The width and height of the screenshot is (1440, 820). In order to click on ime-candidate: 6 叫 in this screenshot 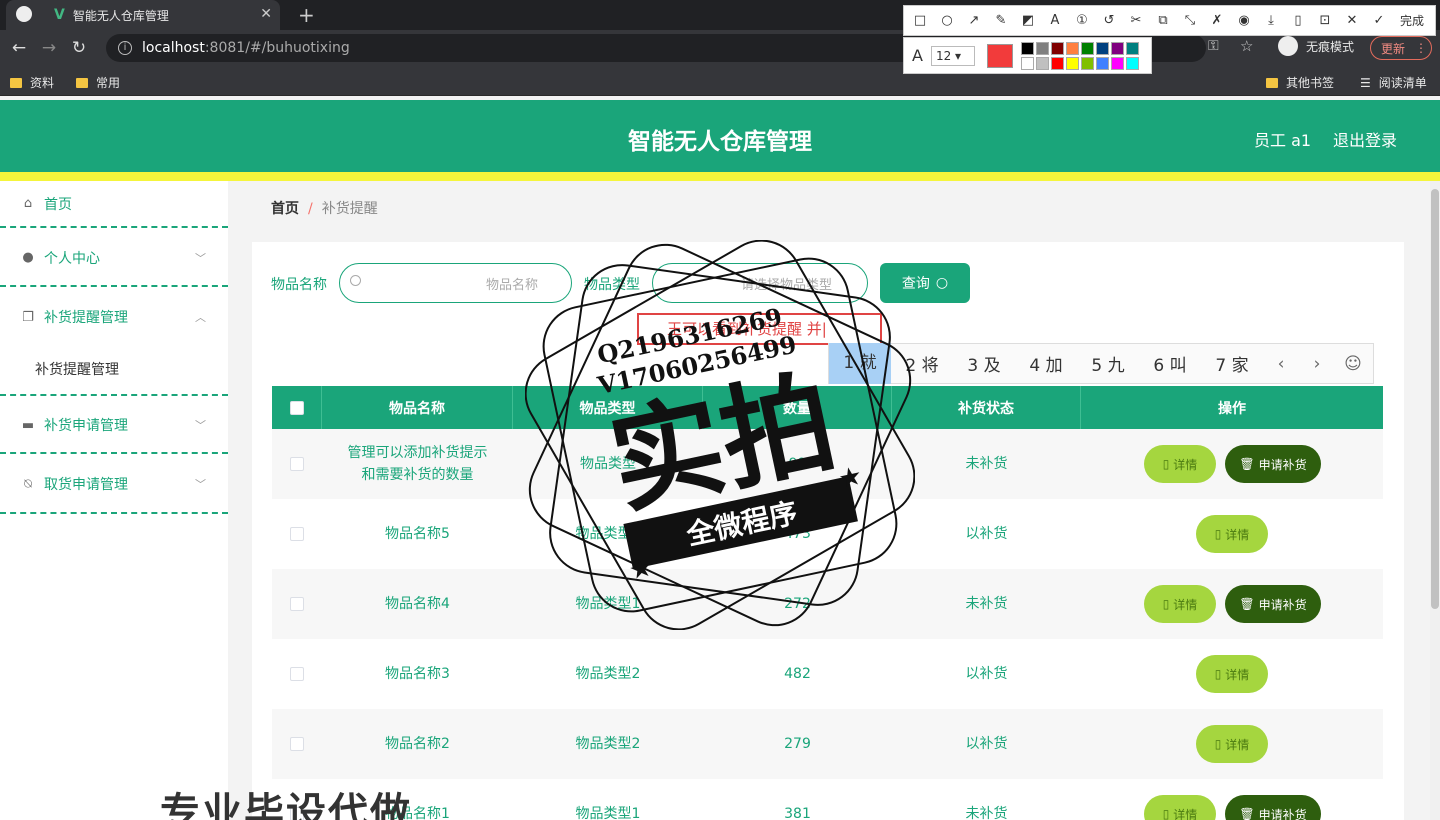, I will do `click(1170, 363)`.